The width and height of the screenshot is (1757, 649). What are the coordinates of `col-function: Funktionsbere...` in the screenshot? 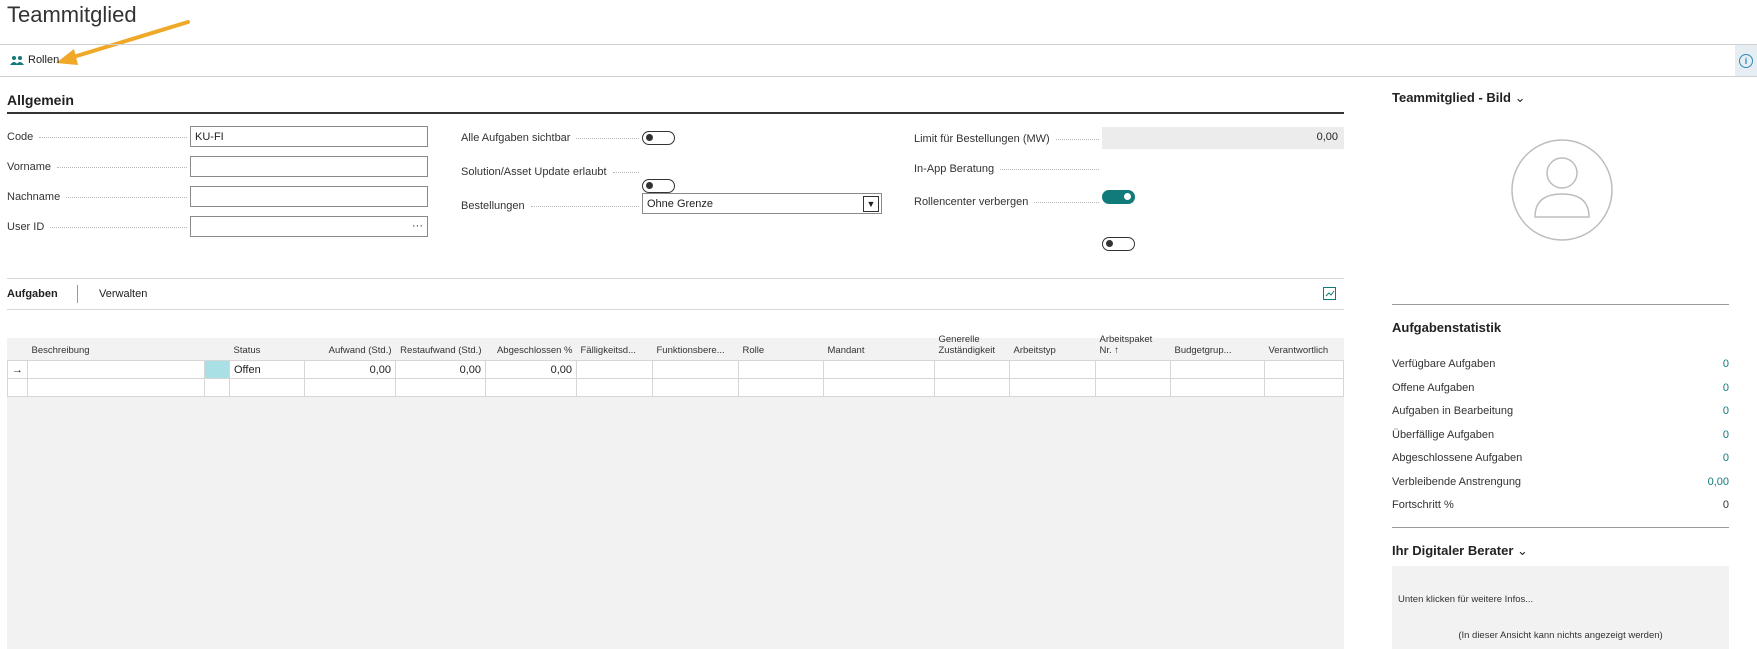 It's located at (696, 339).